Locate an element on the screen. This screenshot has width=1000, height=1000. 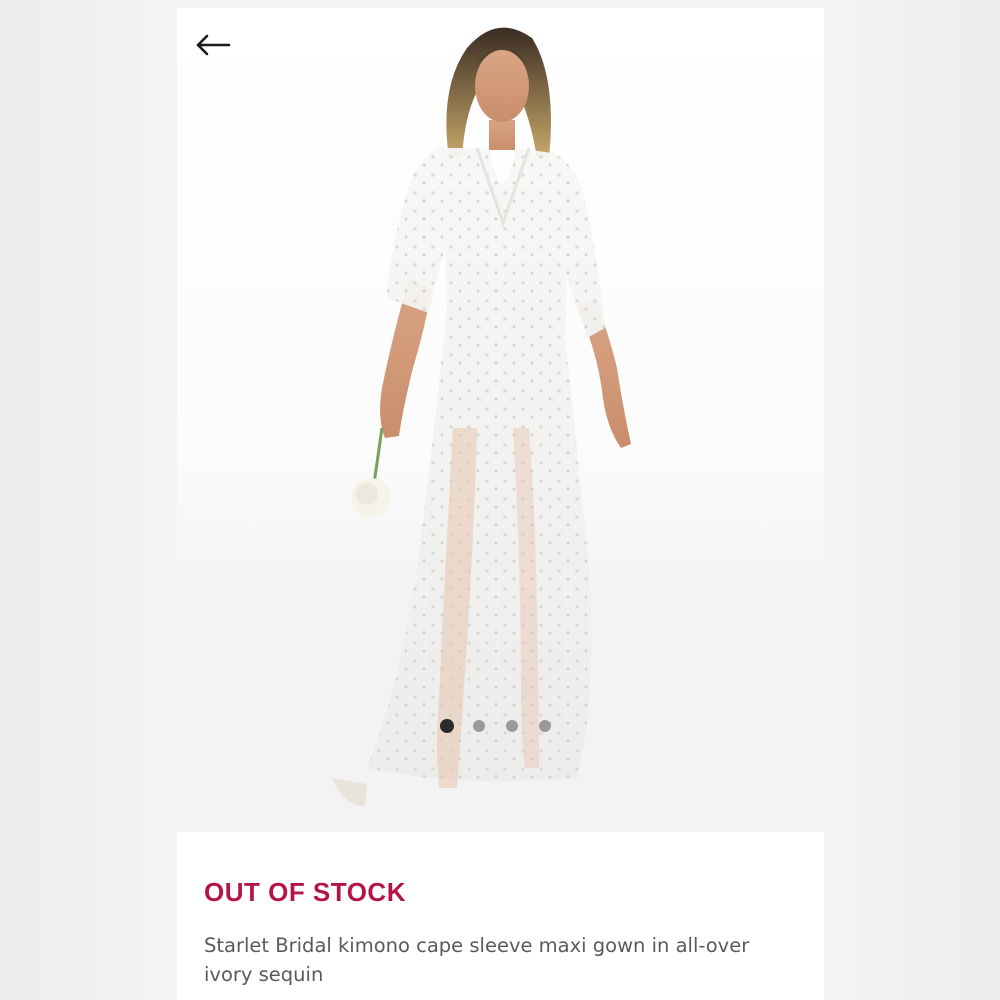
carousel-indicator is located at coordinates (506, 726).